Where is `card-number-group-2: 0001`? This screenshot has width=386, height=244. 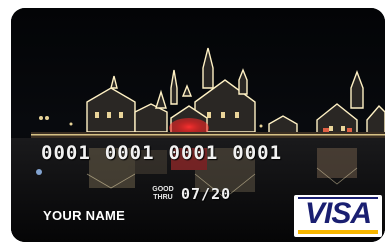 card-number-group-2: 0001 is located at coordinates (129, 153).